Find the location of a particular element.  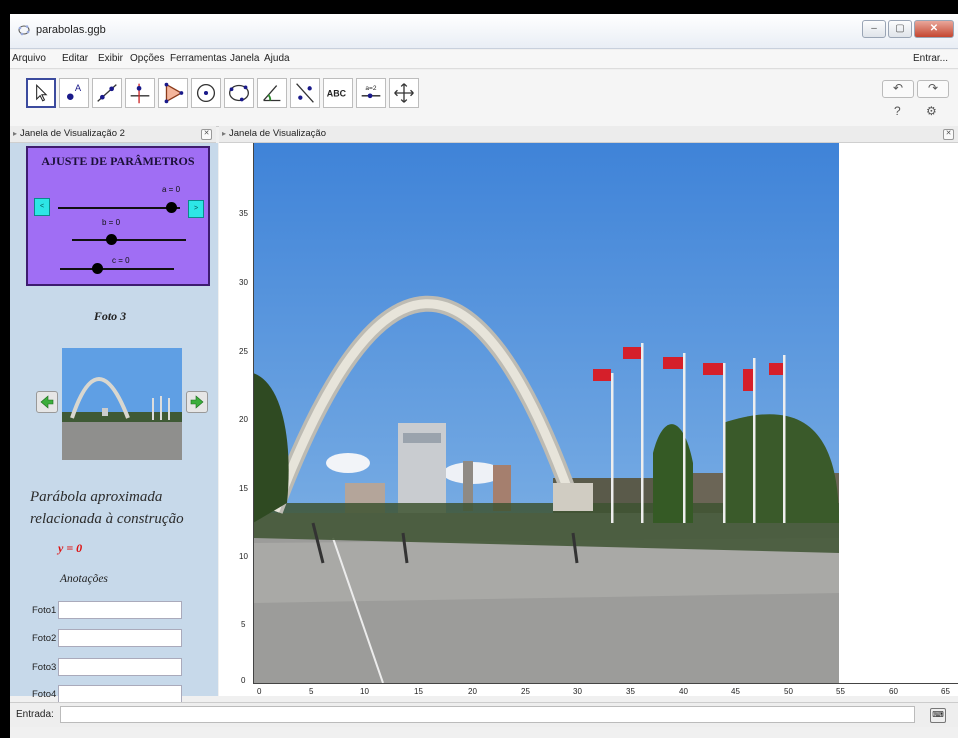

input-bar: Entrada: ⌨ is located at coordinates (484, 714).